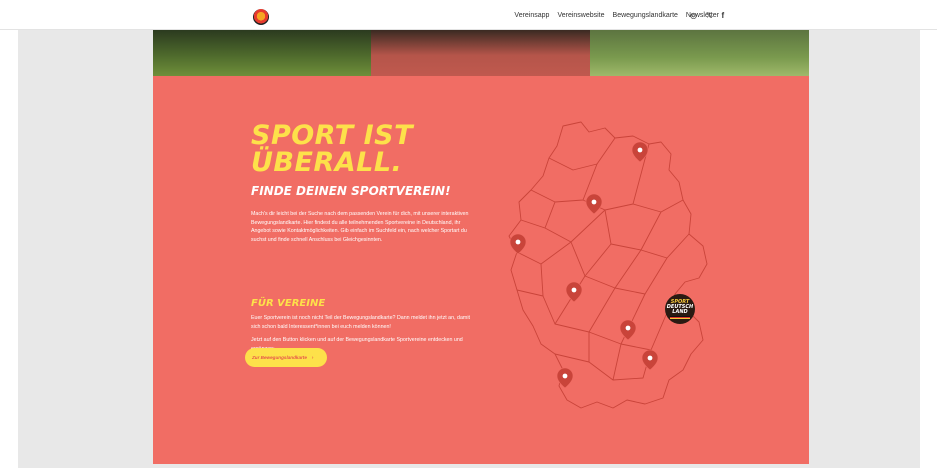 Image resolution: width=937 pixels, height=468 pixels. Describe the element at coordinates (279, 357) in the screenshot. I see `cta-button-label: Zur Bewegungslandkarte` at that location.